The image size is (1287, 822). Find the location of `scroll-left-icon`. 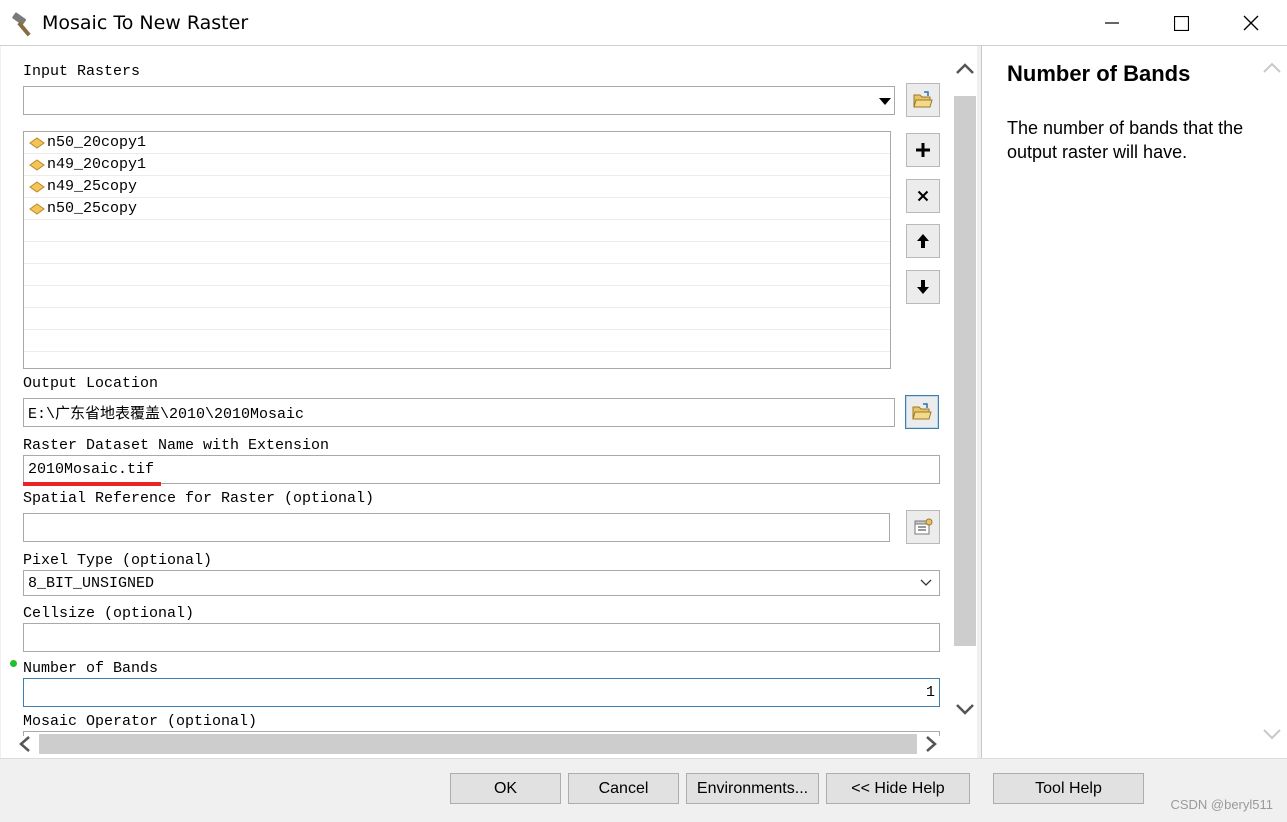

scroll-left-icon is located at coordinates (25, 744).